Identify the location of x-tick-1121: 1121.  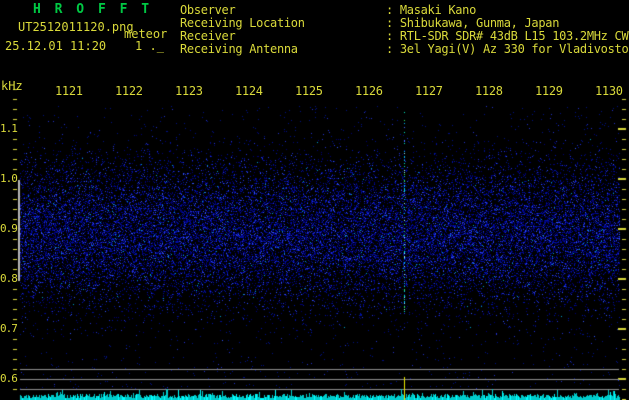
(69, 91).